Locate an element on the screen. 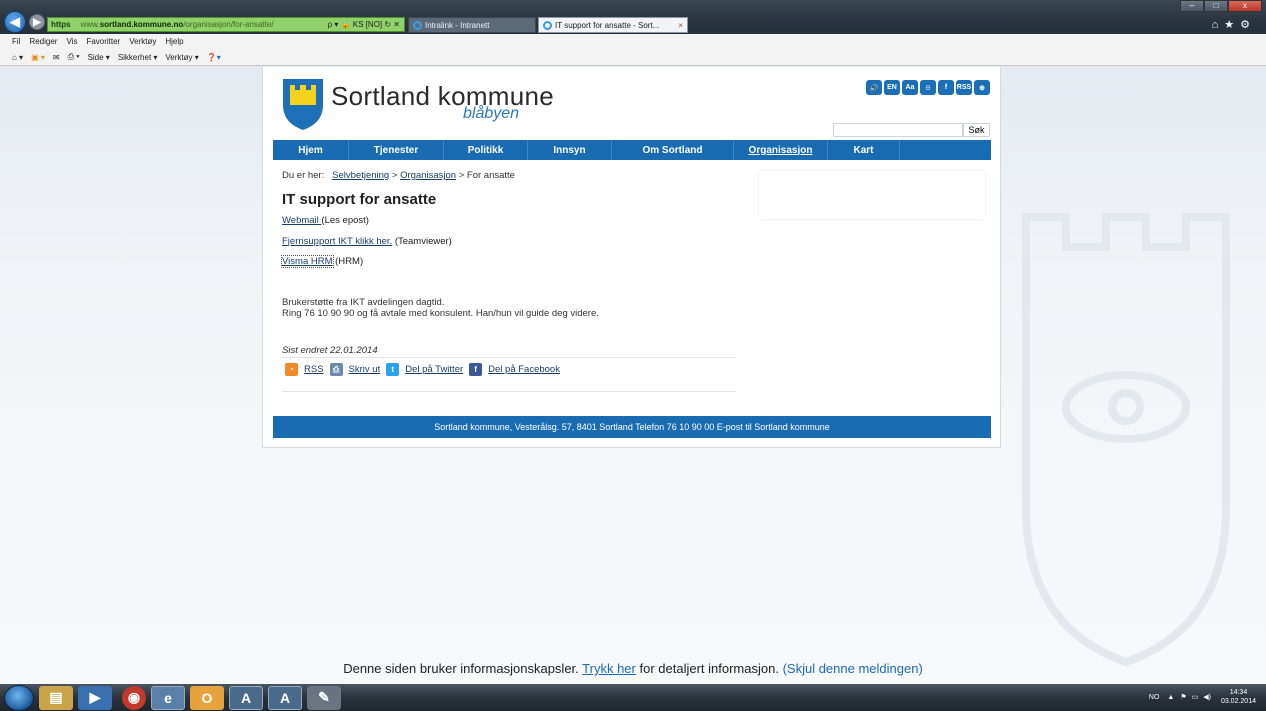 Image resolution: width=1266 pixels, height=711 pixels. tab-label: Intralink - Intranett is located at coordinates (457, 25).